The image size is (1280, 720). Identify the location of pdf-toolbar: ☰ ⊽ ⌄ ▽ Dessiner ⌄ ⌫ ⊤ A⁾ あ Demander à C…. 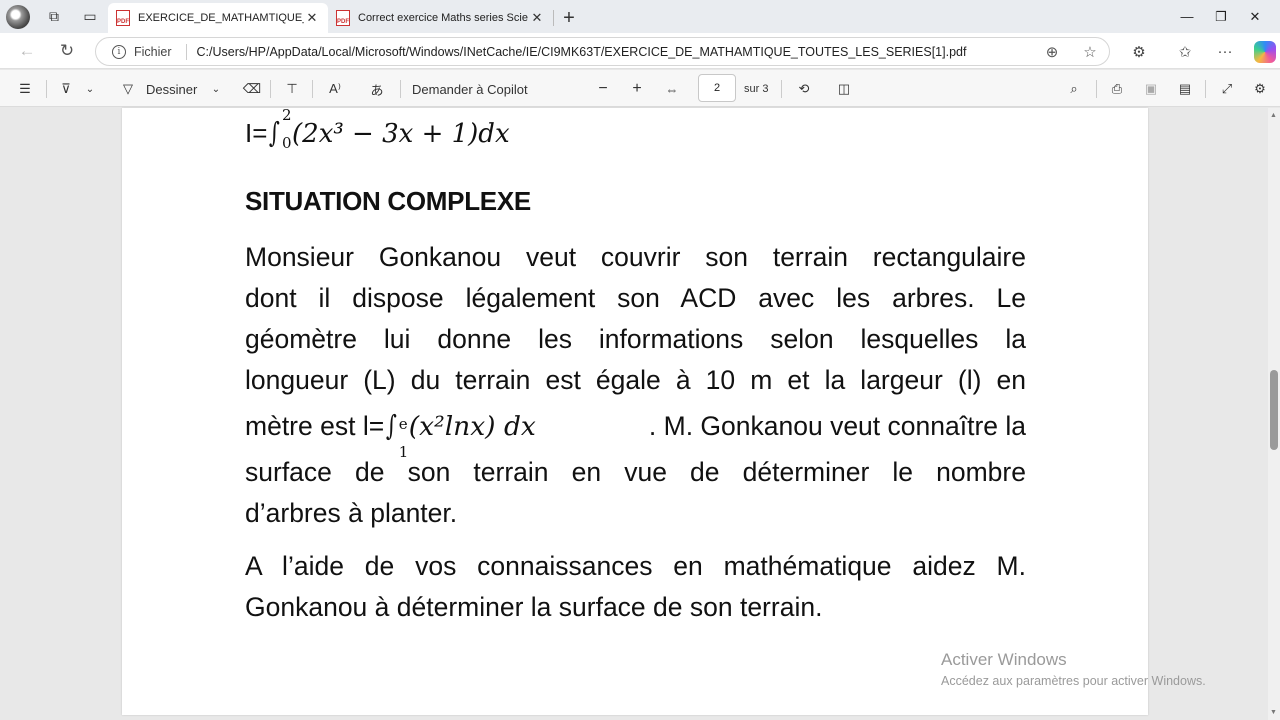
(640, 88).